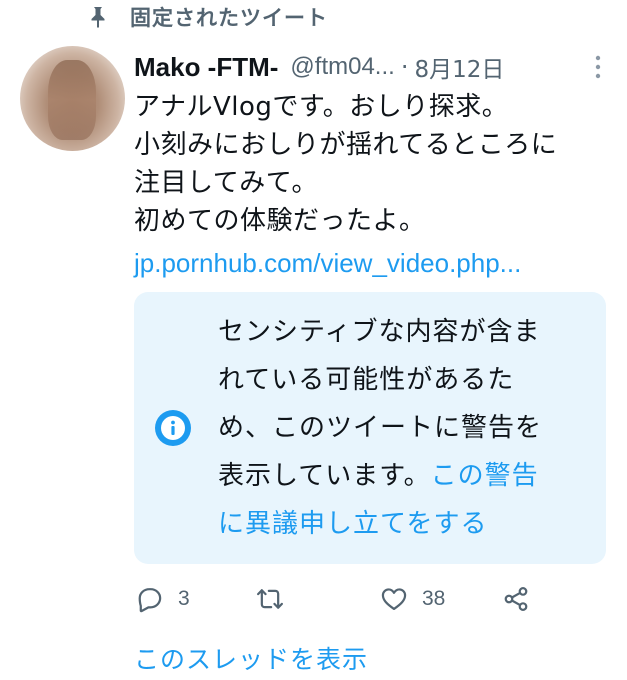 The width and height of the screenshot is (627, 680). I want to click on tweet-body-line: 初めての体験だったよ。, so click(280, 221).